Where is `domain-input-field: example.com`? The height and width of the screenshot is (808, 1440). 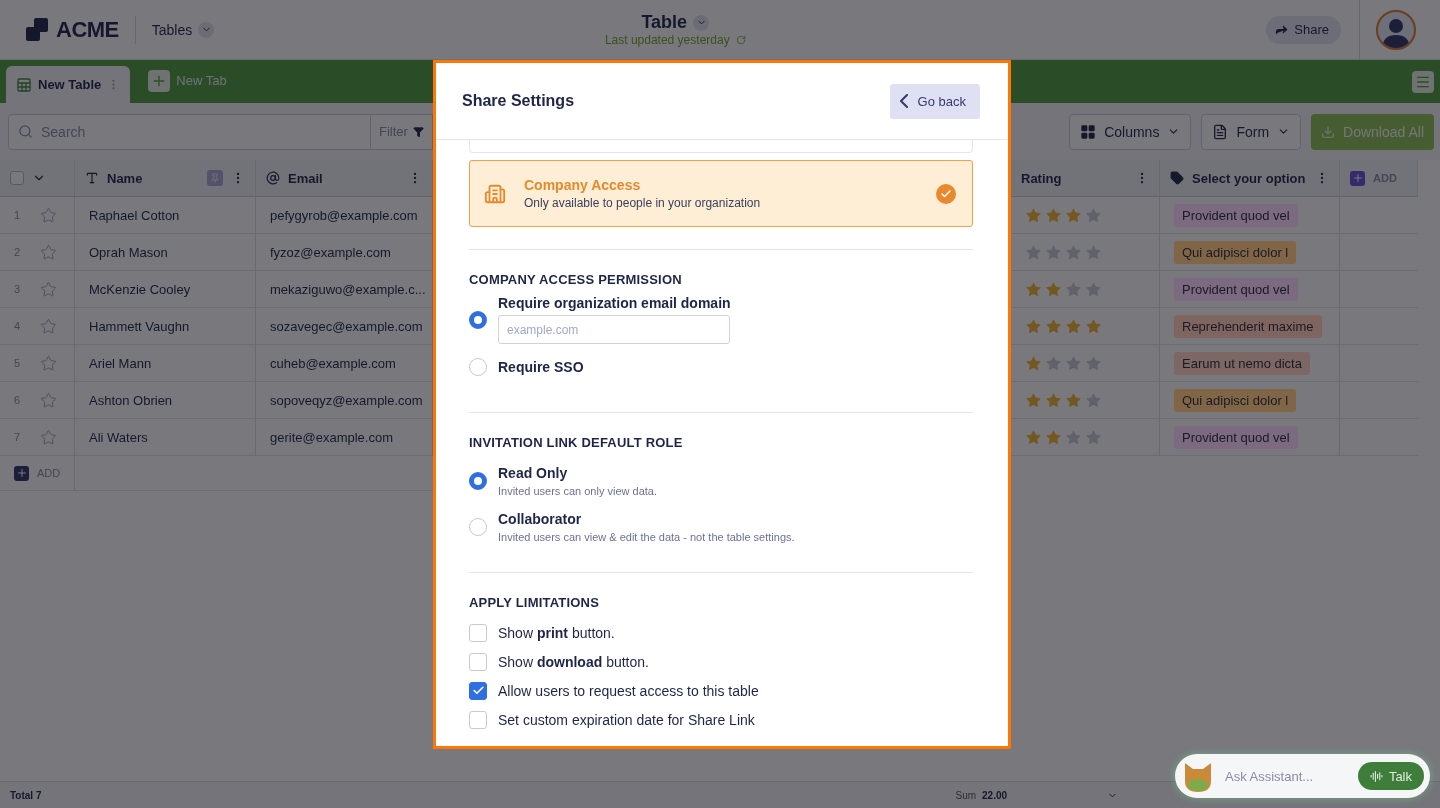
domain-input-field: example.com is located at coordinates (614, 329).